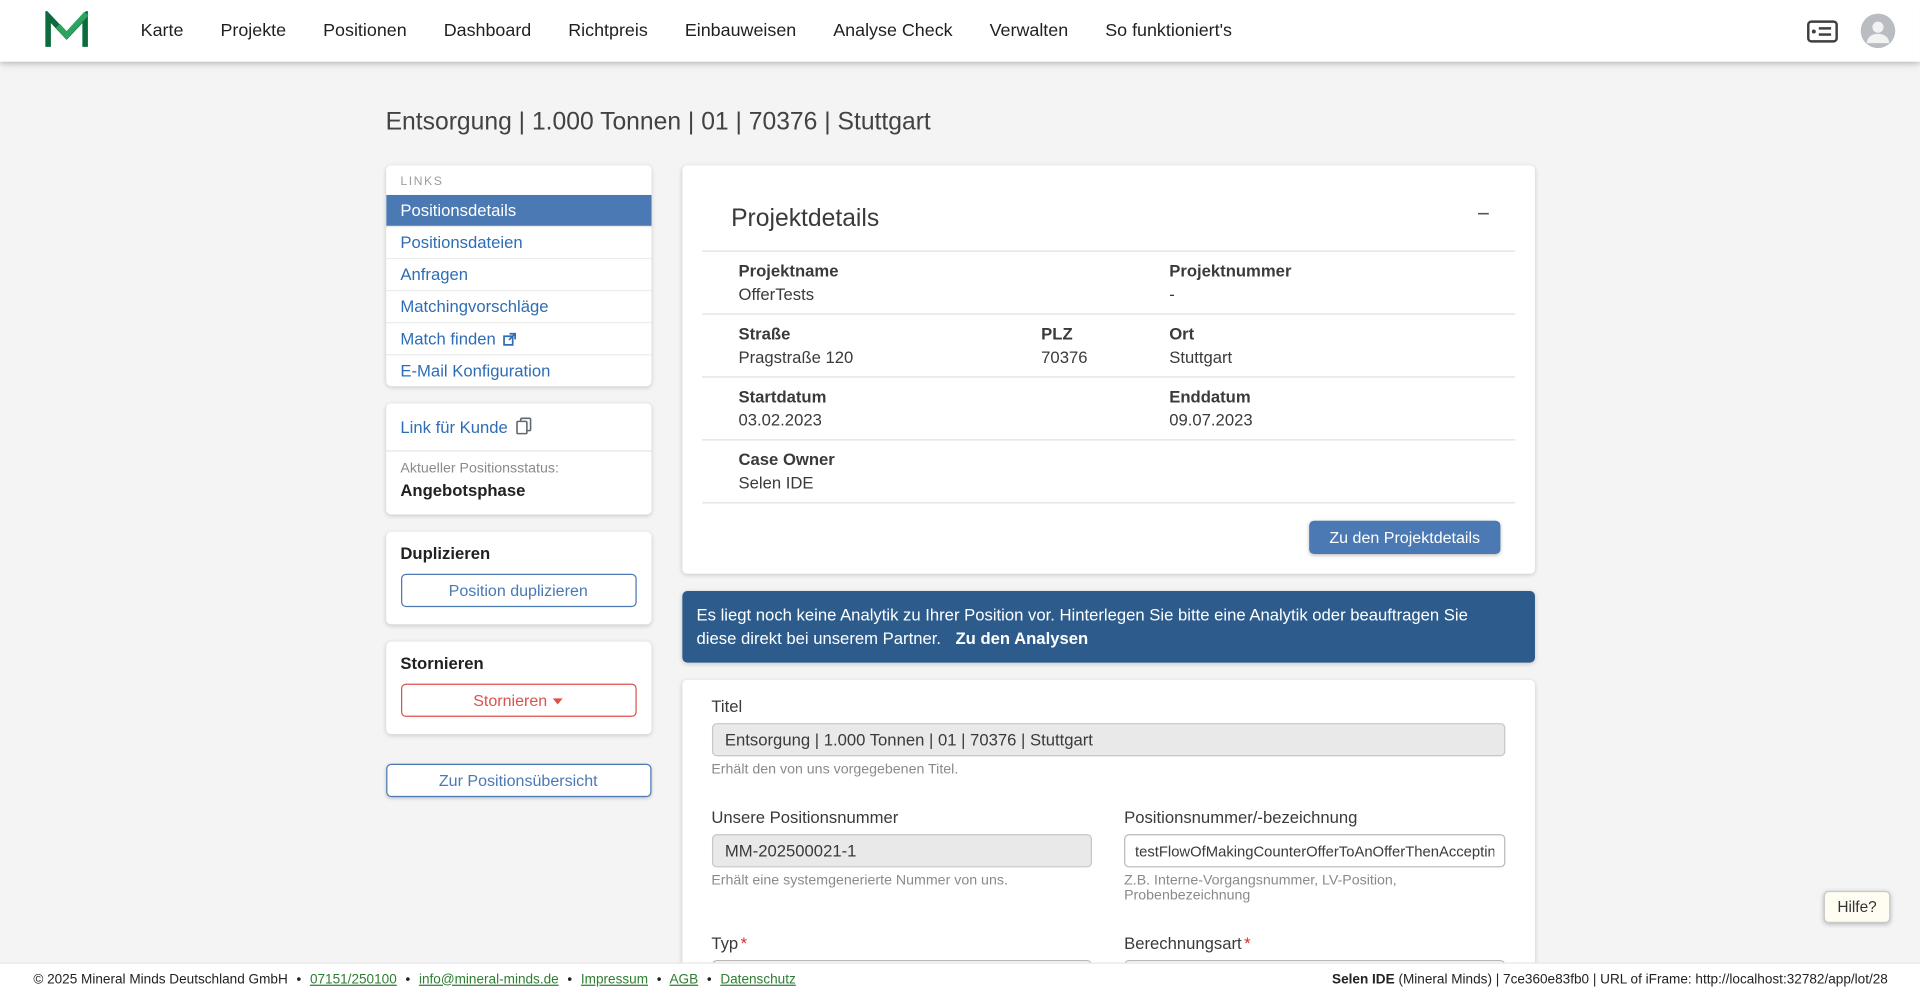 The image size is (1920, 994). I want to click on table-row: Case Owner Selen IDE, so click(1108, 472).